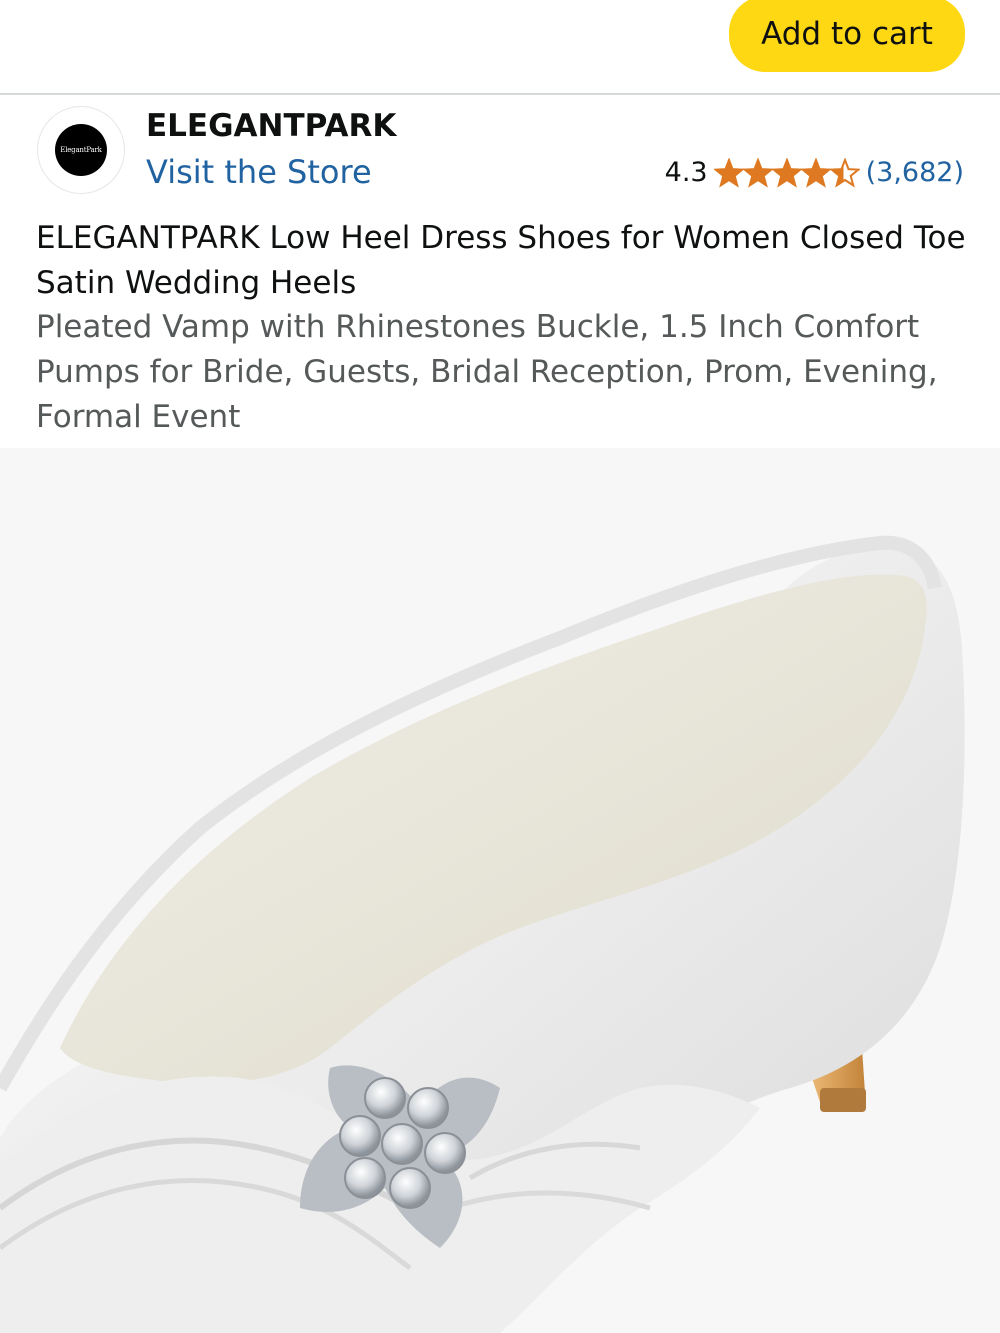  Describe the element at coordinates (915, 172) in the screenshot. I see `review-count-link: (3,682)` at that location.